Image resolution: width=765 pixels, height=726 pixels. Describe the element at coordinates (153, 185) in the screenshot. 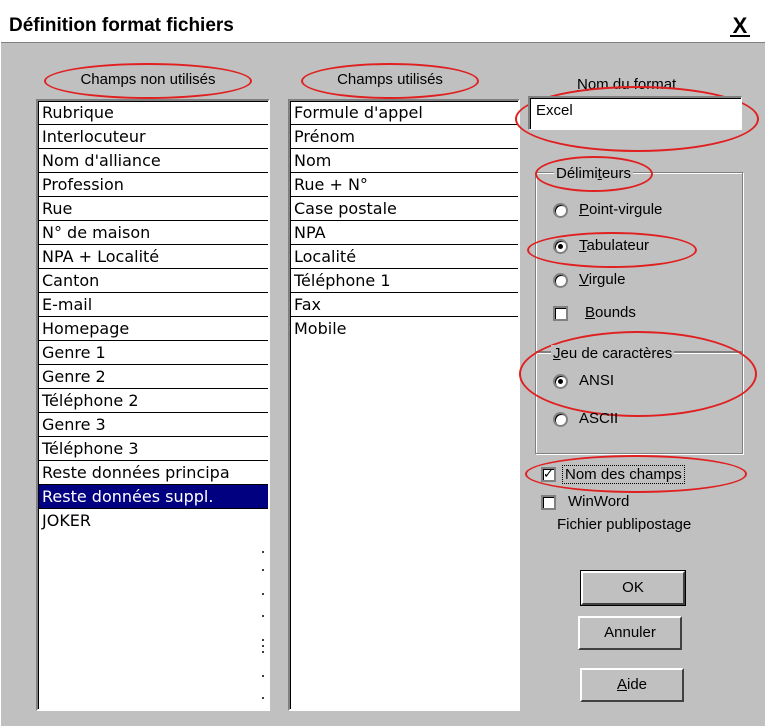

I see `list-item: Profession` at that location.